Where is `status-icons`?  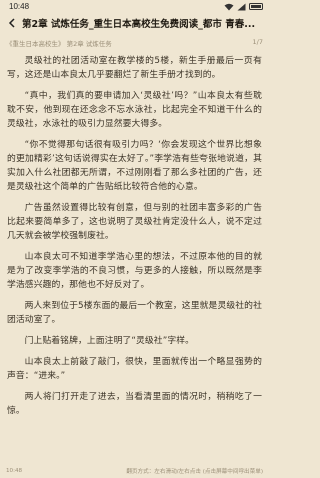 status-icons is located at coordinates (243, 7).